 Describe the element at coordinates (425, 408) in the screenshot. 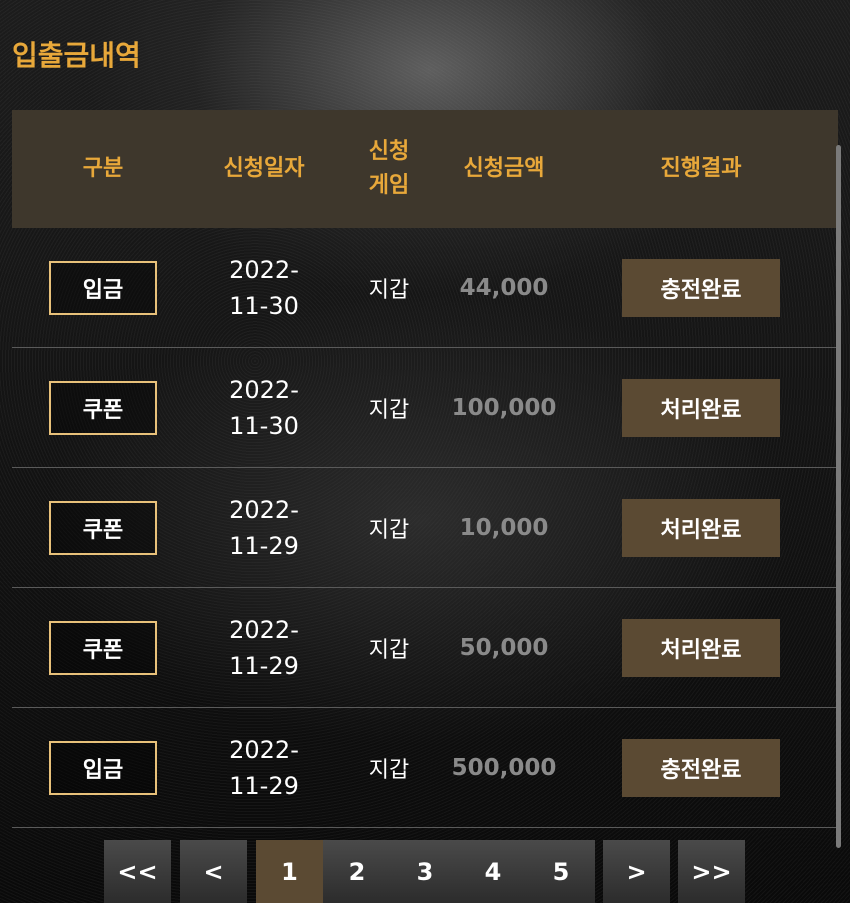

I see `table-row: 쿠폰 2022- 11-30 지갑 100,000 처리완료` at that location.